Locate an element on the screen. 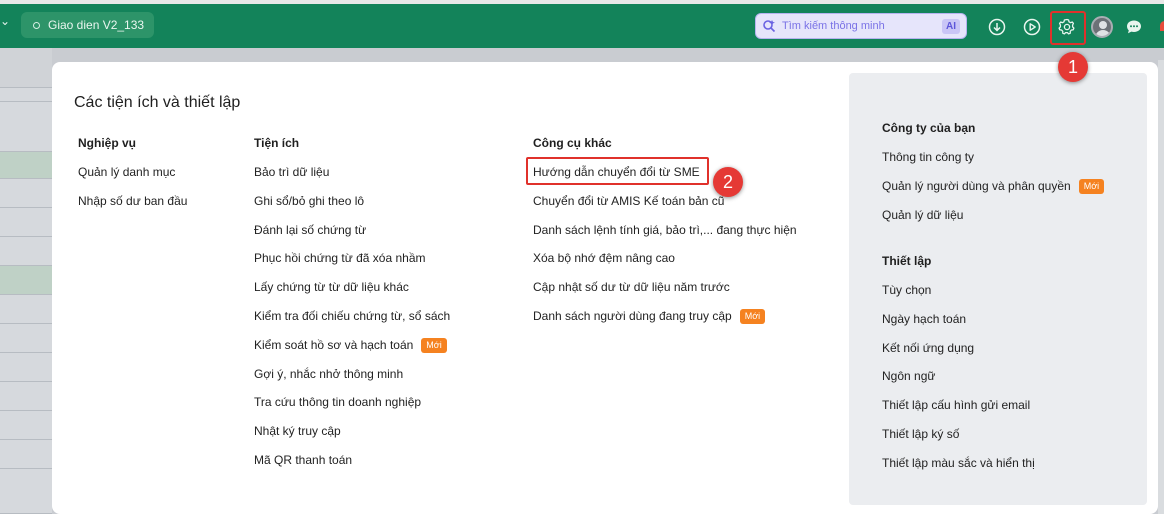  chat-icon is located at coordinates (1134, 27).